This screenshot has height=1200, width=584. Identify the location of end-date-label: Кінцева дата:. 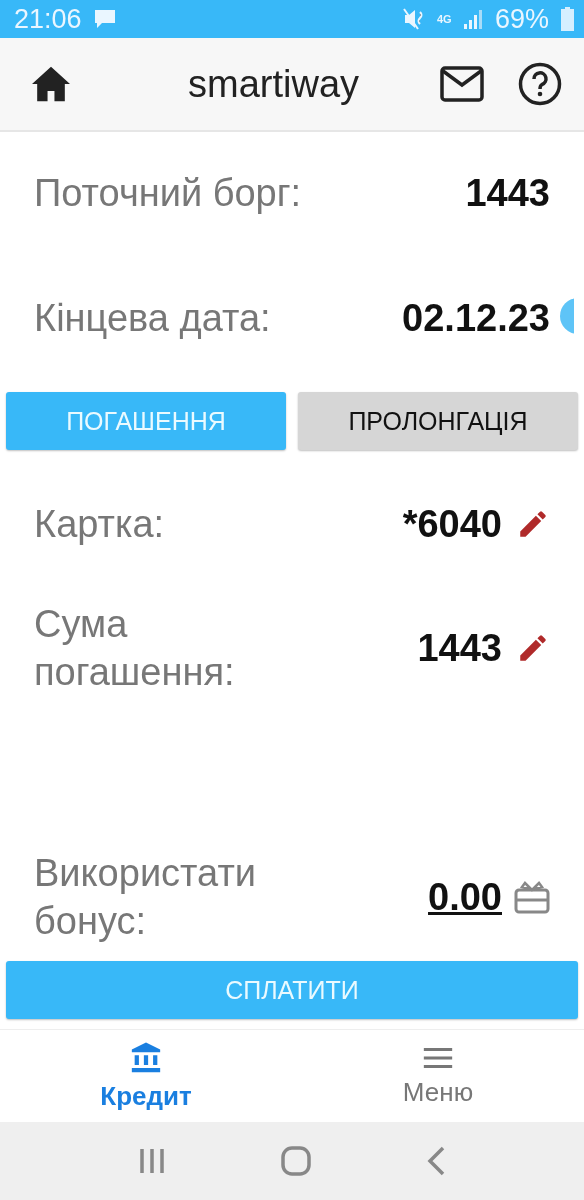
(152, 318).